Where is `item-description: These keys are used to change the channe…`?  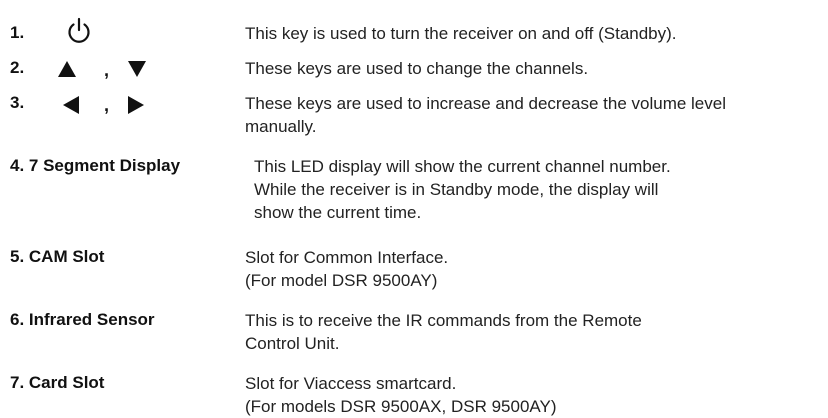
item-description: These keys are used to change the channe… is located at coordinates (417, 68).